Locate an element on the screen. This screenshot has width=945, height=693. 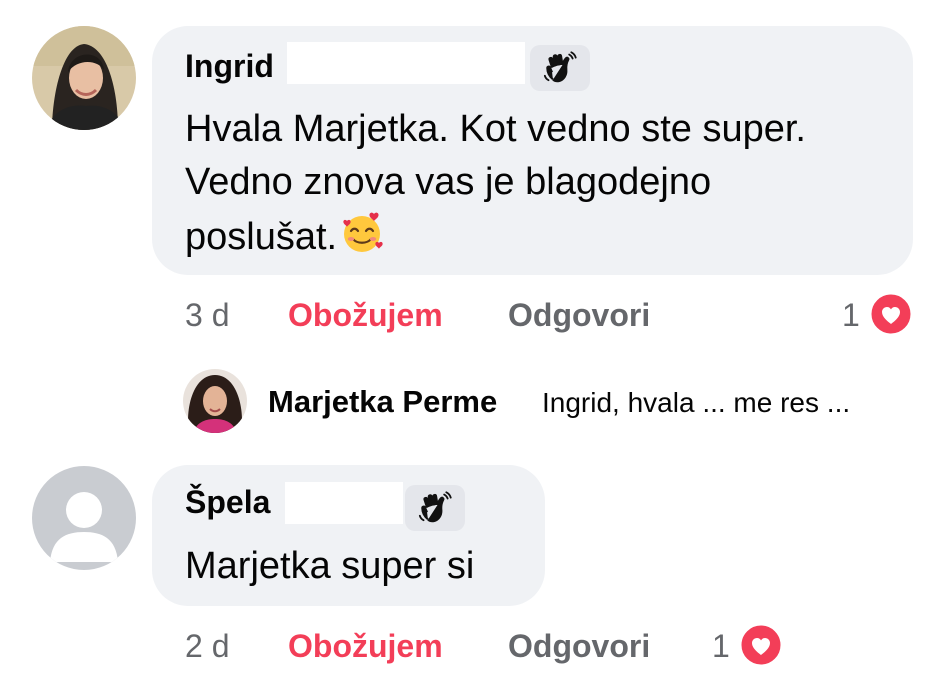
reply-author: Marjetka Perme is located at coordinates (382, 402).